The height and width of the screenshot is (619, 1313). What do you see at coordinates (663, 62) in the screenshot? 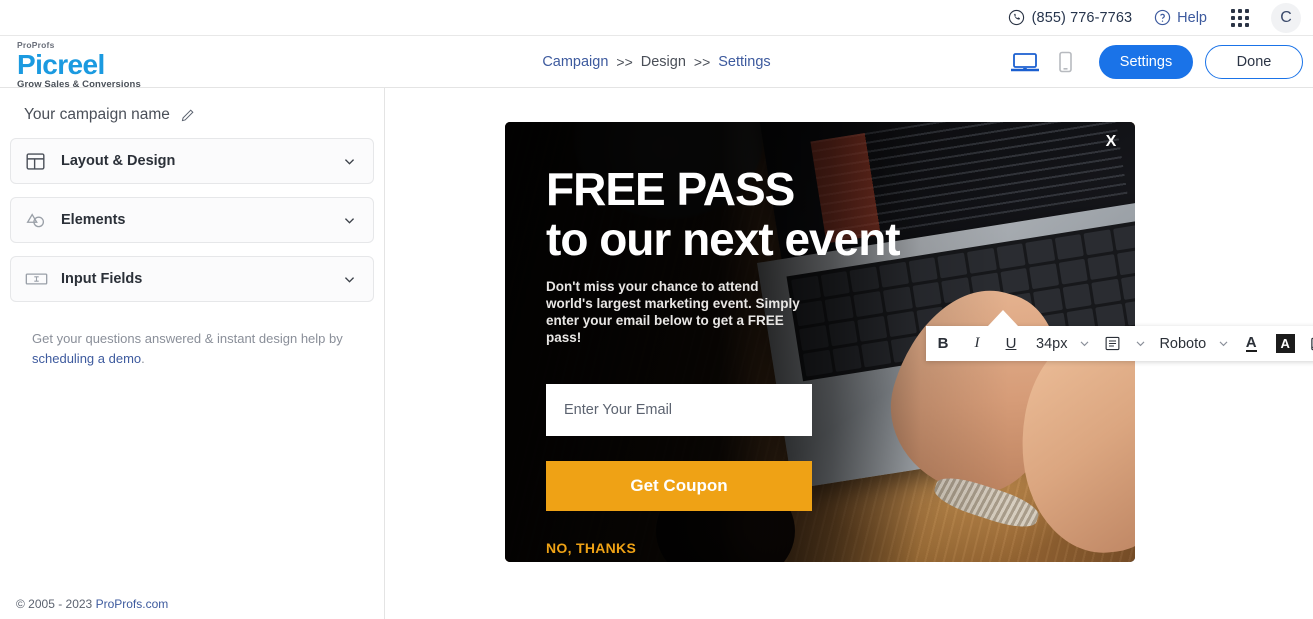
I see `breadcrumb-item-design: Design` at bounding box center [663, 62].